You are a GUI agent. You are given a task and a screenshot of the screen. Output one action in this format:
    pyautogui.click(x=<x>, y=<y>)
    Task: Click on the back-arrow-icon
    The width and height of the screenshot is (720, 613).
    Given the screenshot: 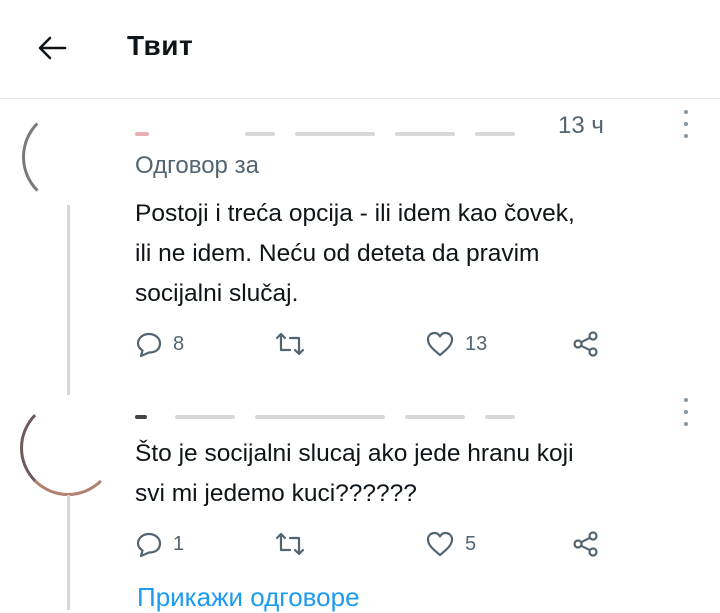 What is the action you would take?
    pyautogui.click(x=52, y=48)
    